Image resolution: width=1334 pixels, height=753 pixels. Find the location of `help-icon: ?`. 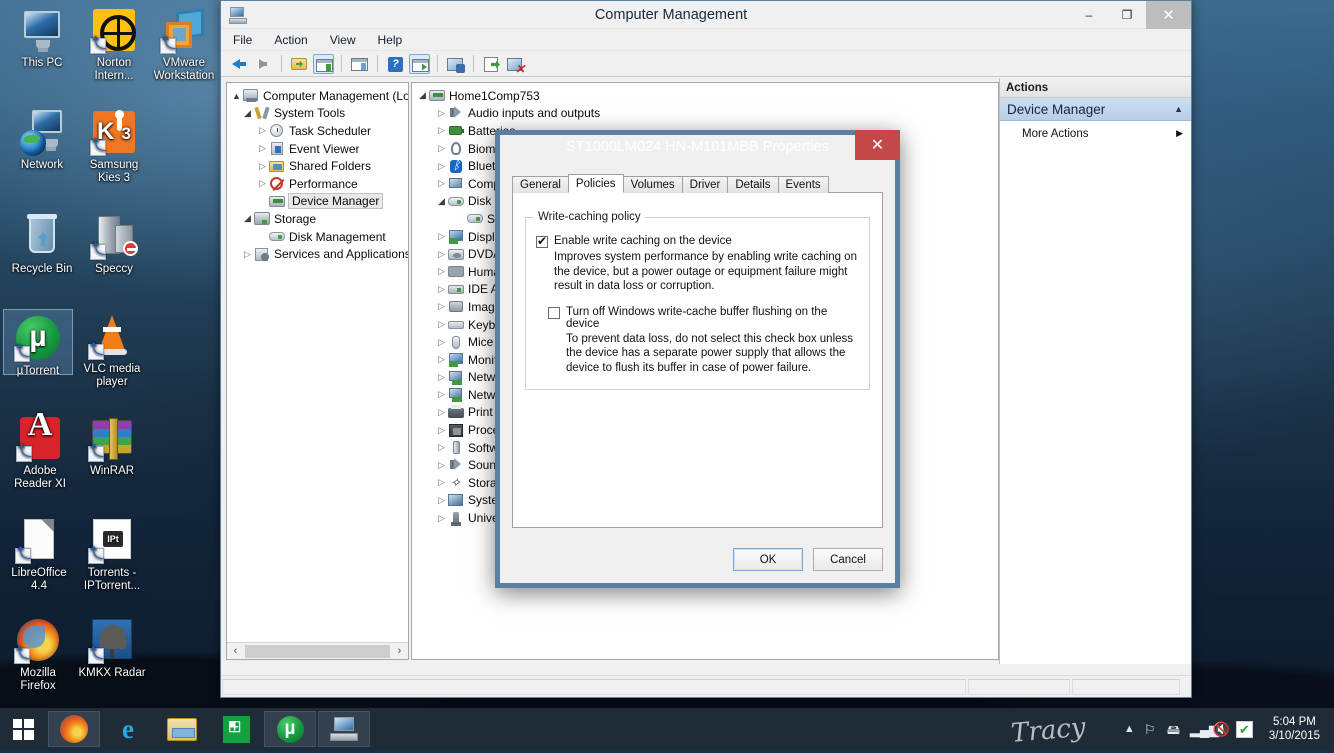

help-icon: ? is located at coordinates (395, 64).